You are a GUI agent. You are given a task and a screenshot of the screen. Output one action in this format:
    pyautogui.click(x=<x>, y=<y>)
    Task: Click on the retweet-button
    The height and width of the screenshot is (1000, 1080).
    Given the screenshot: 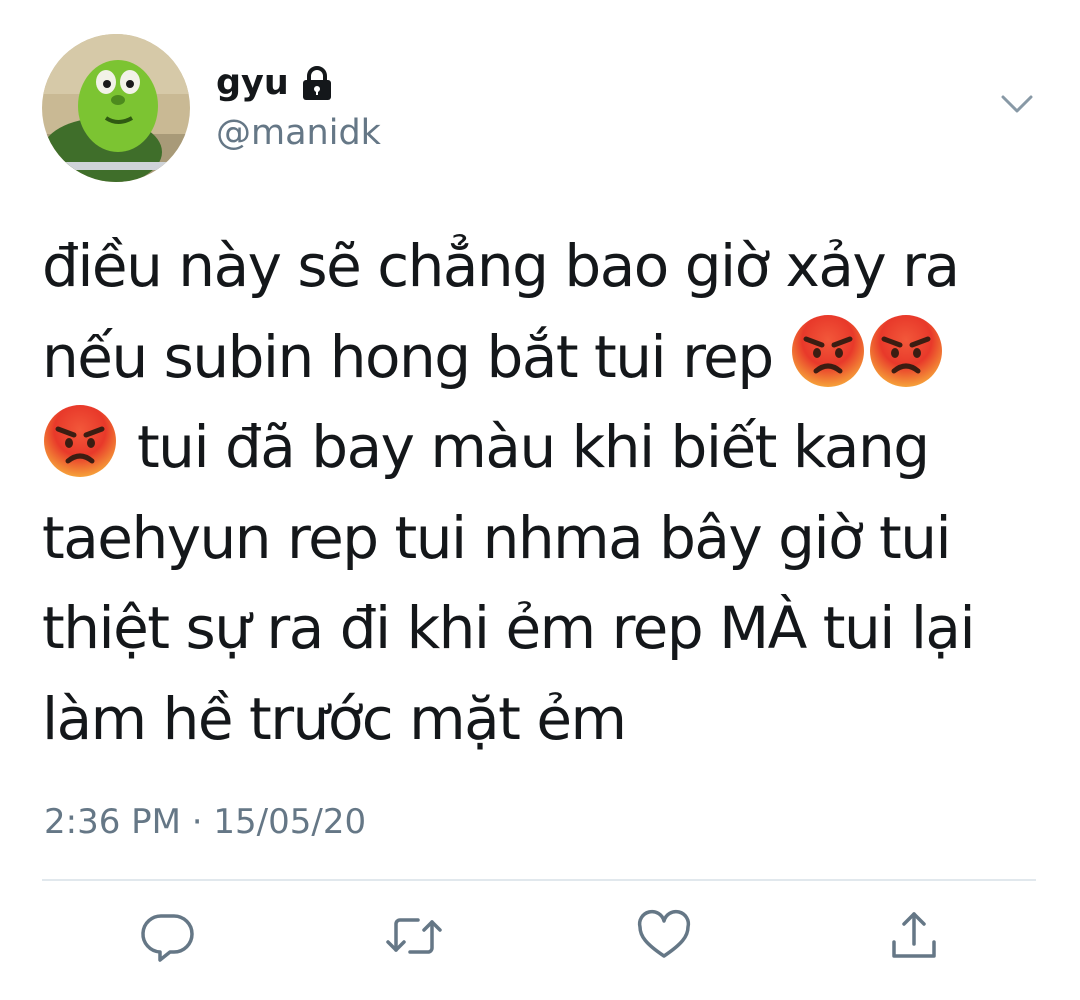 What is the action you would take?
    pyautogui.click(x=414, y=936)
    